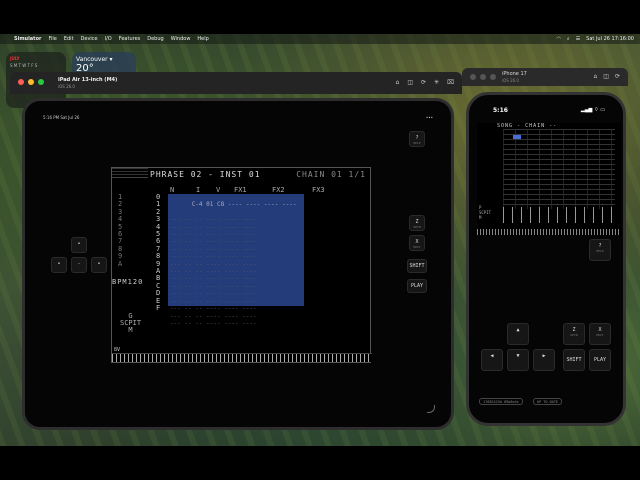 This screenshot has height=480, width=640. What do you see at coordinates (518, 334) in the screenshot?
I see `dpad-up-button: ▲` at bounding box center [518, 334].